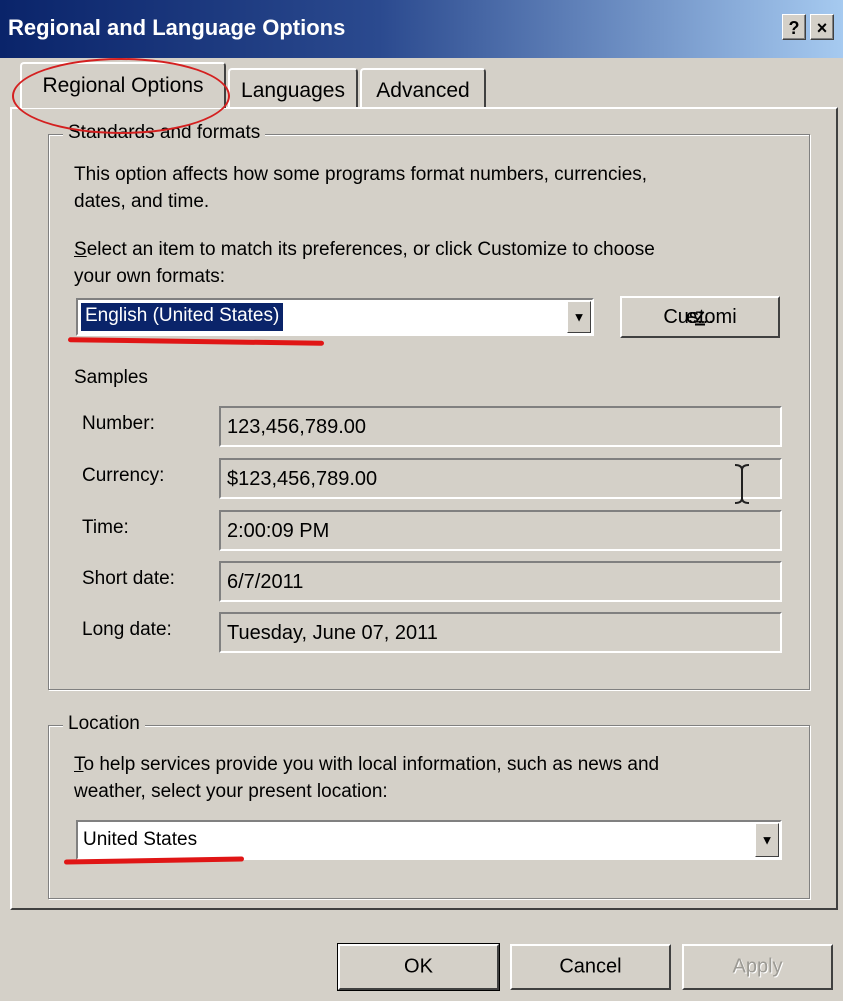 Image resolution: width=843 pixels, height=1001 pixels. Describe the element at coordinates (142, 201) in the screenshot. I see `standards-description-line2: dates, and time.` at that location.